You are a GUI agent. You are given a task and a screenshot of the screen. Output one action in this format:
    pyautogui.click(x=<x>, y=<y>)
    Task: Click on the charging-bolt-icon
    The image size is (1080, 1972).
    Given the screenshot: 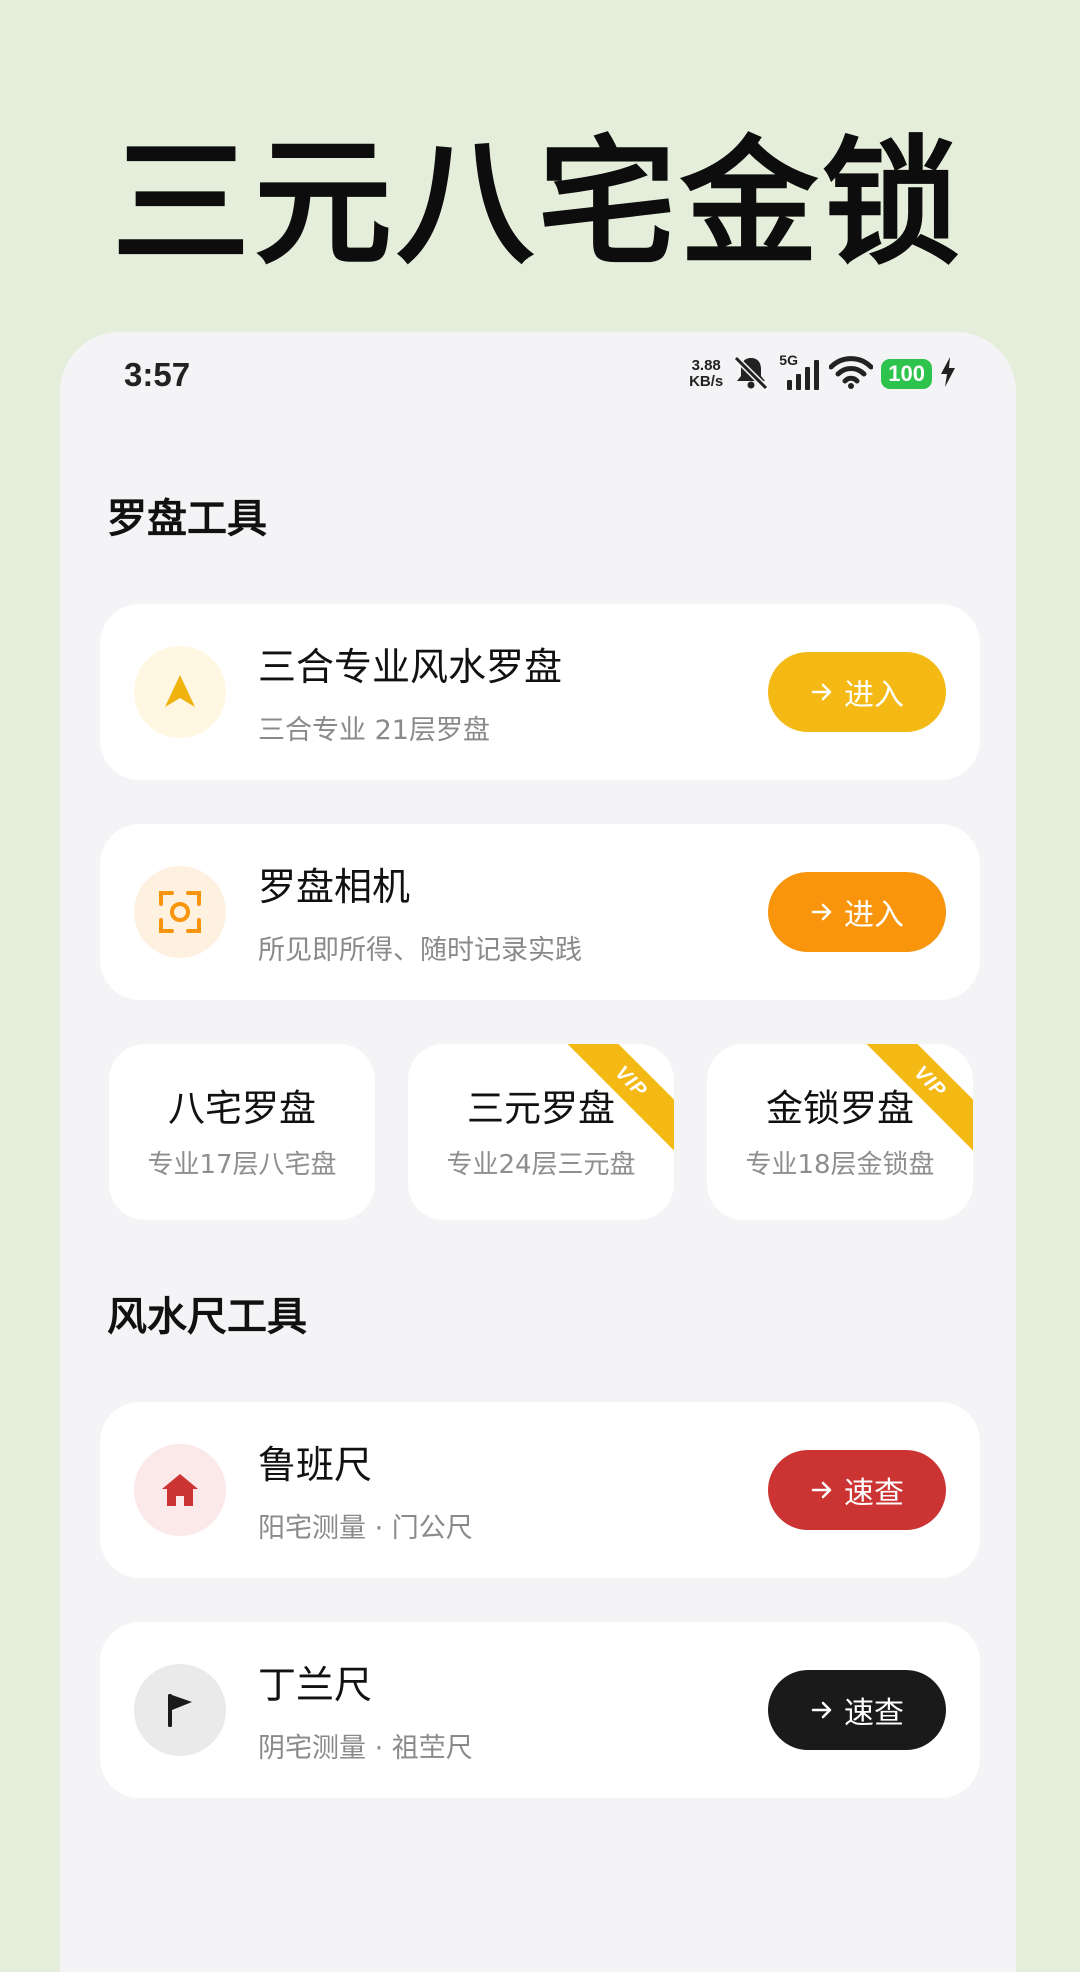 What is the action you would take?
    pyautogui.click(x=948, y=374)
    